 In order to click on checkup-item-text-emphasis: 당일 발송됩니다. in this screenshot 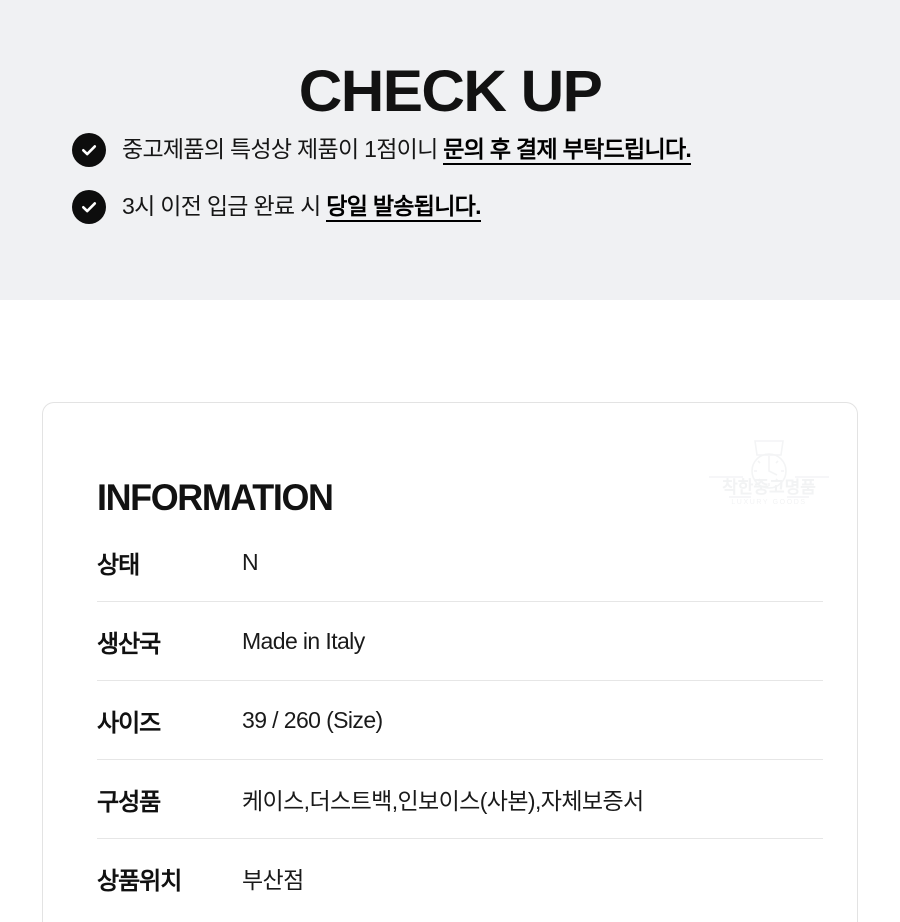, I will do `click(404, 207)`.